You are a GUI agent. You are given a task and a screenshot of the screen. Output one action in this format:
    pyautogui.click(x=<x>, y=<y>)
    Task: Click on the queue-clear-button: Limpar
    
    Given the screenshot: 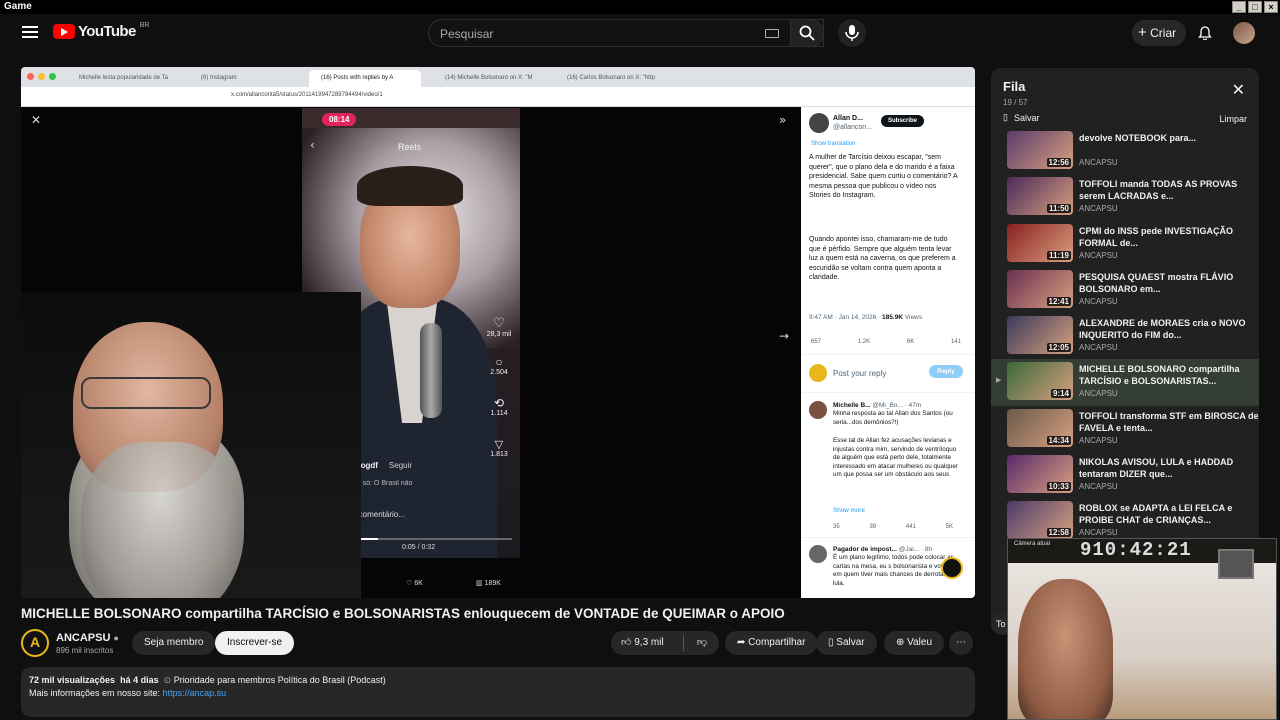 What is the action you would take?
    pyautogui.click(x=1233, y=119)
    